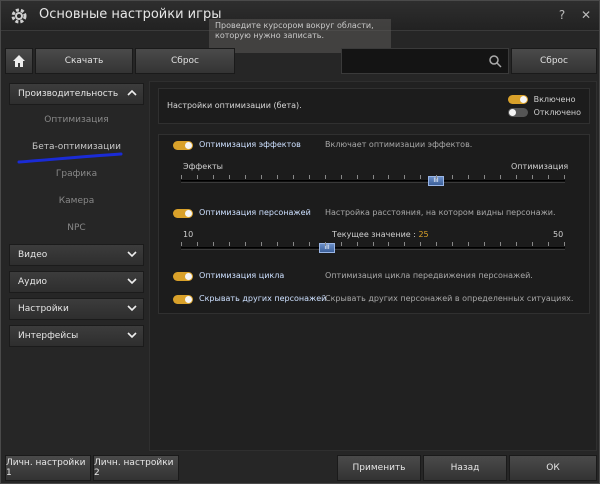 This screenshot has width=600, height=484. Describe the element at coordinates (183, 145) in the screenshot. I see `effects-optimization-toggle` at that location.